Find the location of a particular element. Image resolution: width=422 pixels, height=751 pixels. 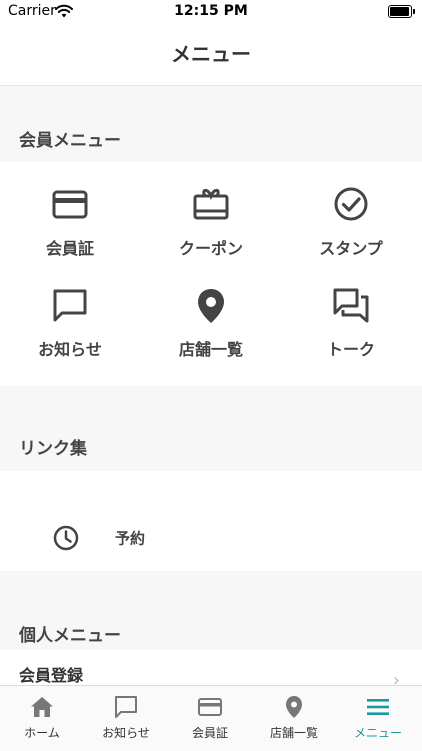

coupon-icon is located at coordinates (211, 204).